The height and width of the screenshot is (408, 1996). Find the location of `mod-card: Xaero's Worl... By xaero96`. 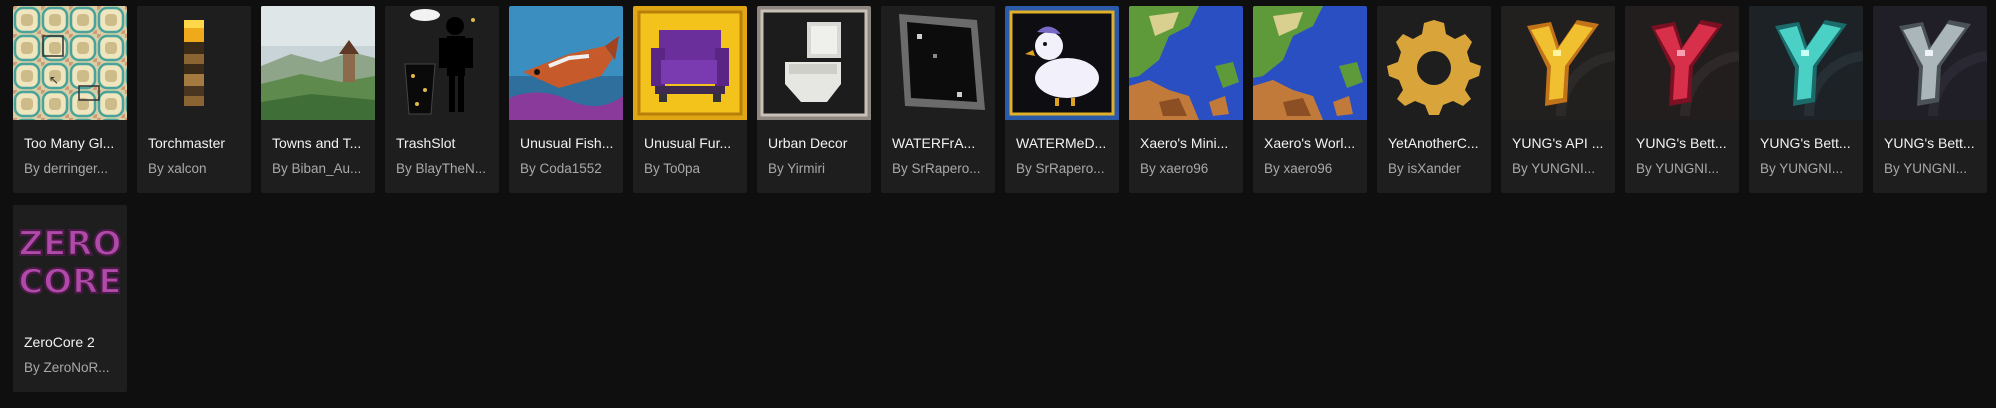

mod-card: Xaero's Worl... By xaero96 is located at coordinates (1310, 99).